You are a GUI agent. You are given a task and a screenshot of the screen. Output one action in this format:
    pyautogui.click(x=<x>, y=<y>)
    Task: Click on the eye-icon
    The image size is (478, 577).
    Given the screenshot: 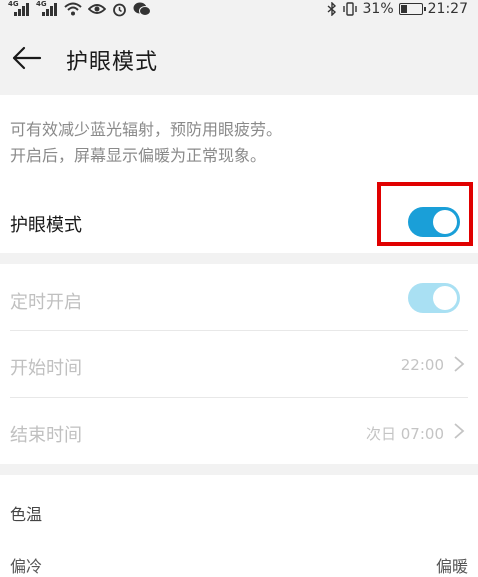 What is the action you would take?
    pyautogui.click(x=97, y=9)
    